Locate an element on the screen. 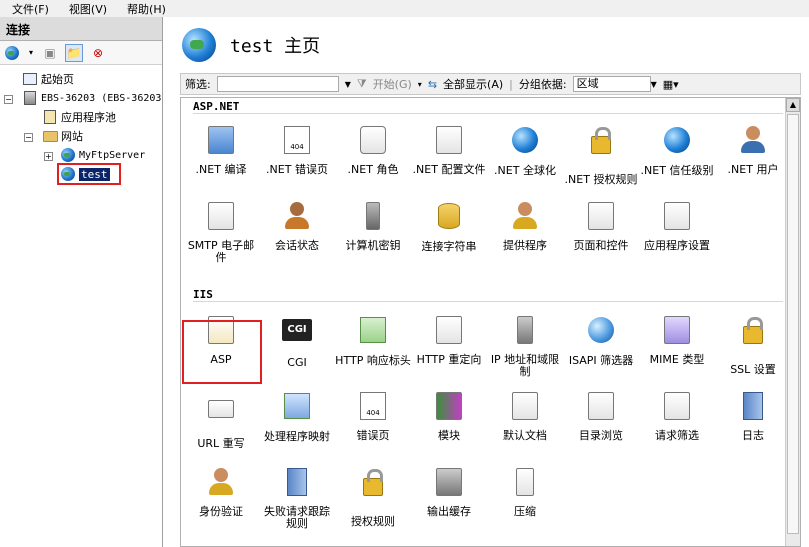 This screenshot has height=547, width=809. feature-net-trust-levels: .NET 信任级别 is located at coordinates (677, 150).